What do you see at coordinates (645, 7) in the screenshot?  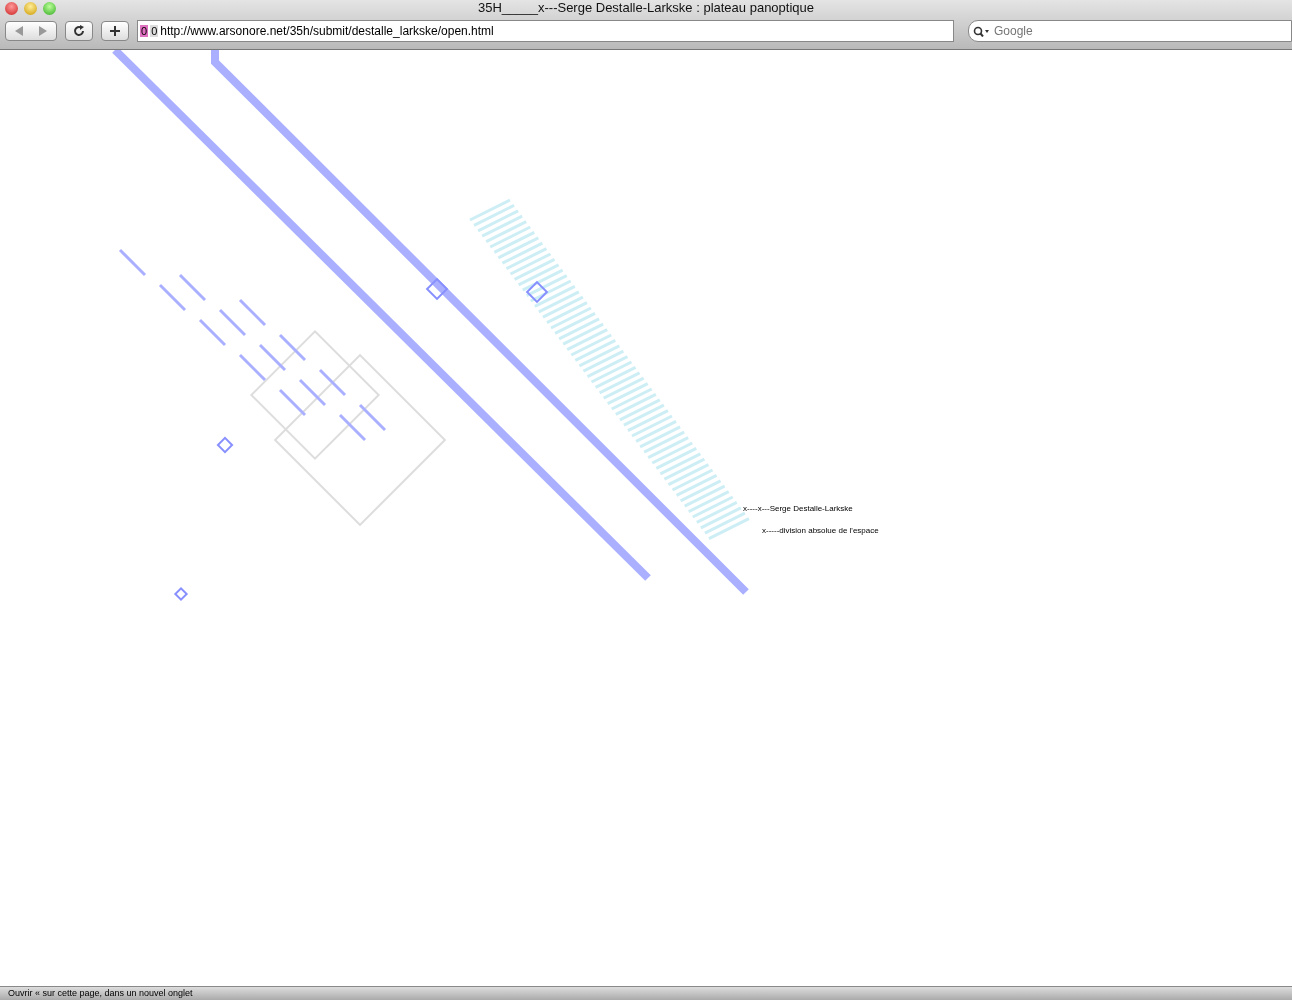 I see `window-title: 35H_____x---Serge Destalle-Larkske : plateau panoptique` at bounding box center [645, 7].